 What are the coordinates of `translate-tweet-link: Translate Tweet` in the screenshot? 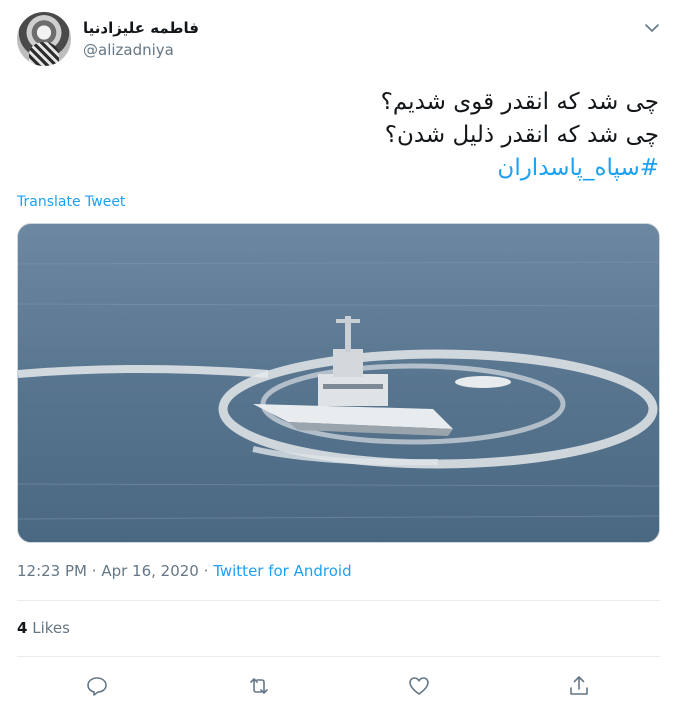 It's located at (71, 202).